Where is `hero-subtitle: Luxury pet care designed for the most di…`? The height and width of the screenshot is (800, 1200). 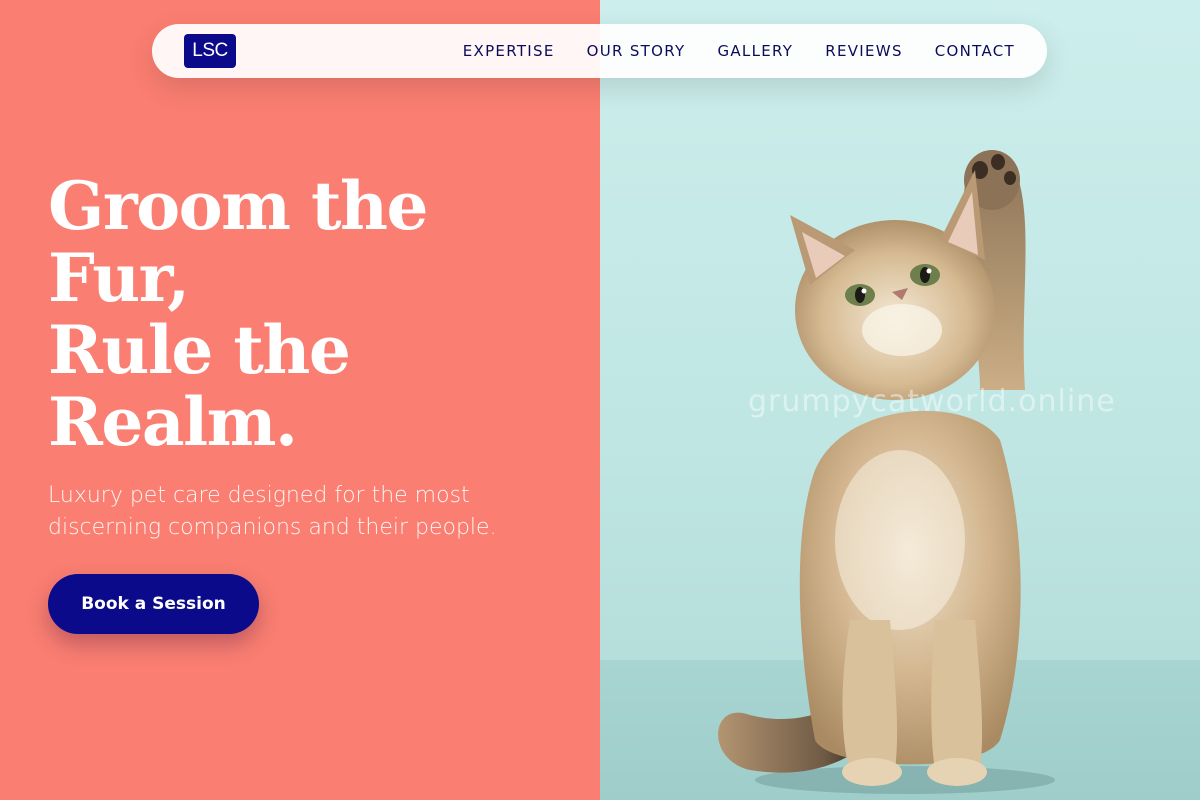 hero-subtitle: Luxury pet care designed for the most di… is located at coordinates (272, 511).